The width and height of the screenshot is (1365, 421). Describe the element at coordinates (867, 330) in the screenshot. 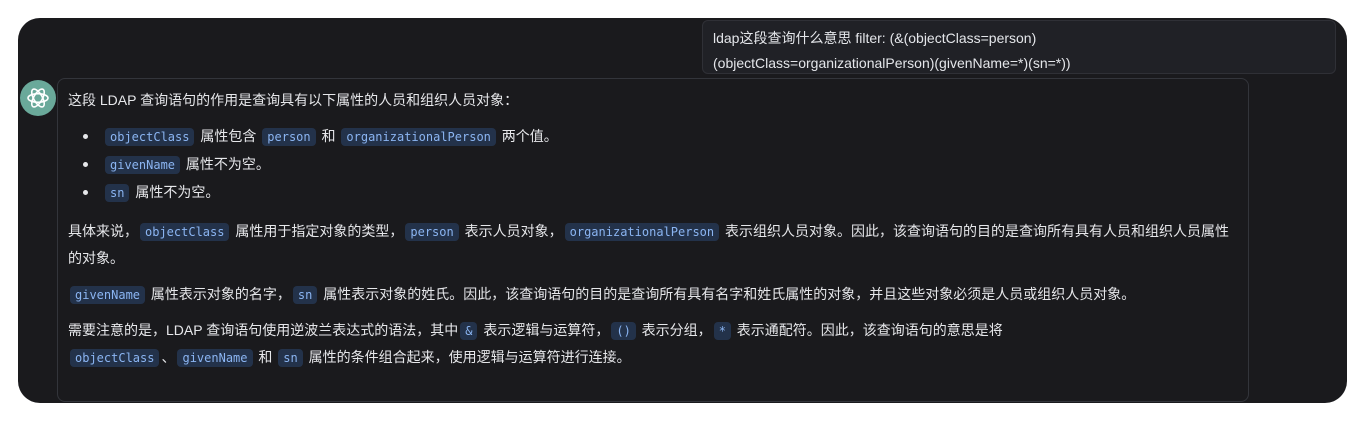

I see `paragraph-text: 表示通配符。因此，该查询语句的意思是将` at that location.